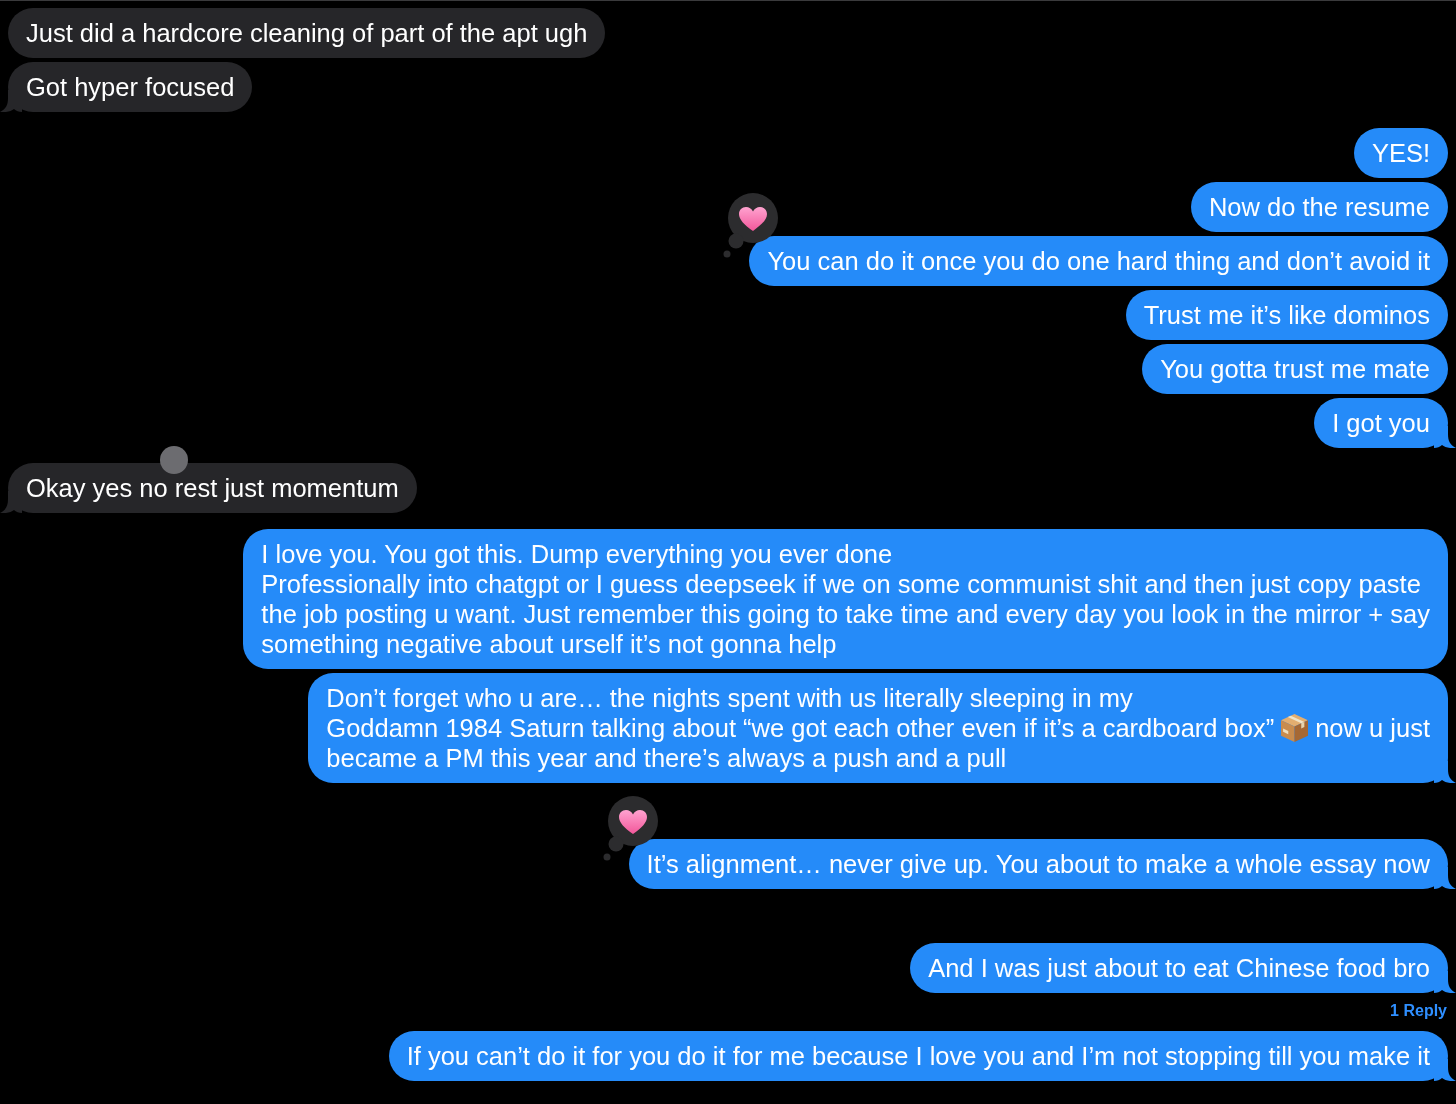 This screenshot has width=1456, height=1104. I want to click on message-bubble: Trust me it’s like dominos, so click(1286, 315).